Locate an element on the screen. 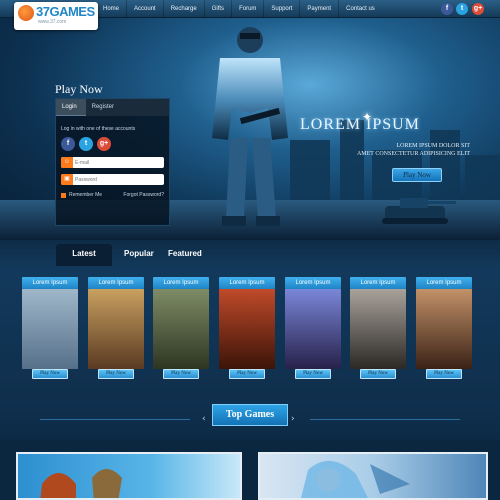  top-games-title: Top Games is located at coordinates (250, 415).